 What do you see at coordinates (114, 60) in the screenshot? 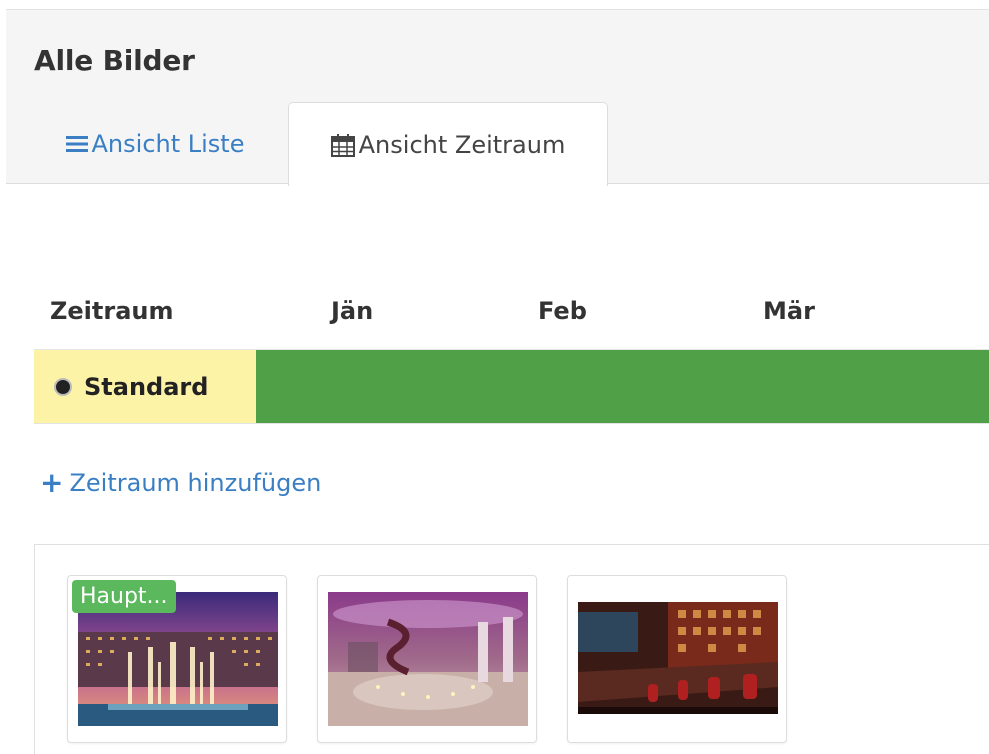
I see `page-title: Alle Bilder` at bounding box center [114, 60].